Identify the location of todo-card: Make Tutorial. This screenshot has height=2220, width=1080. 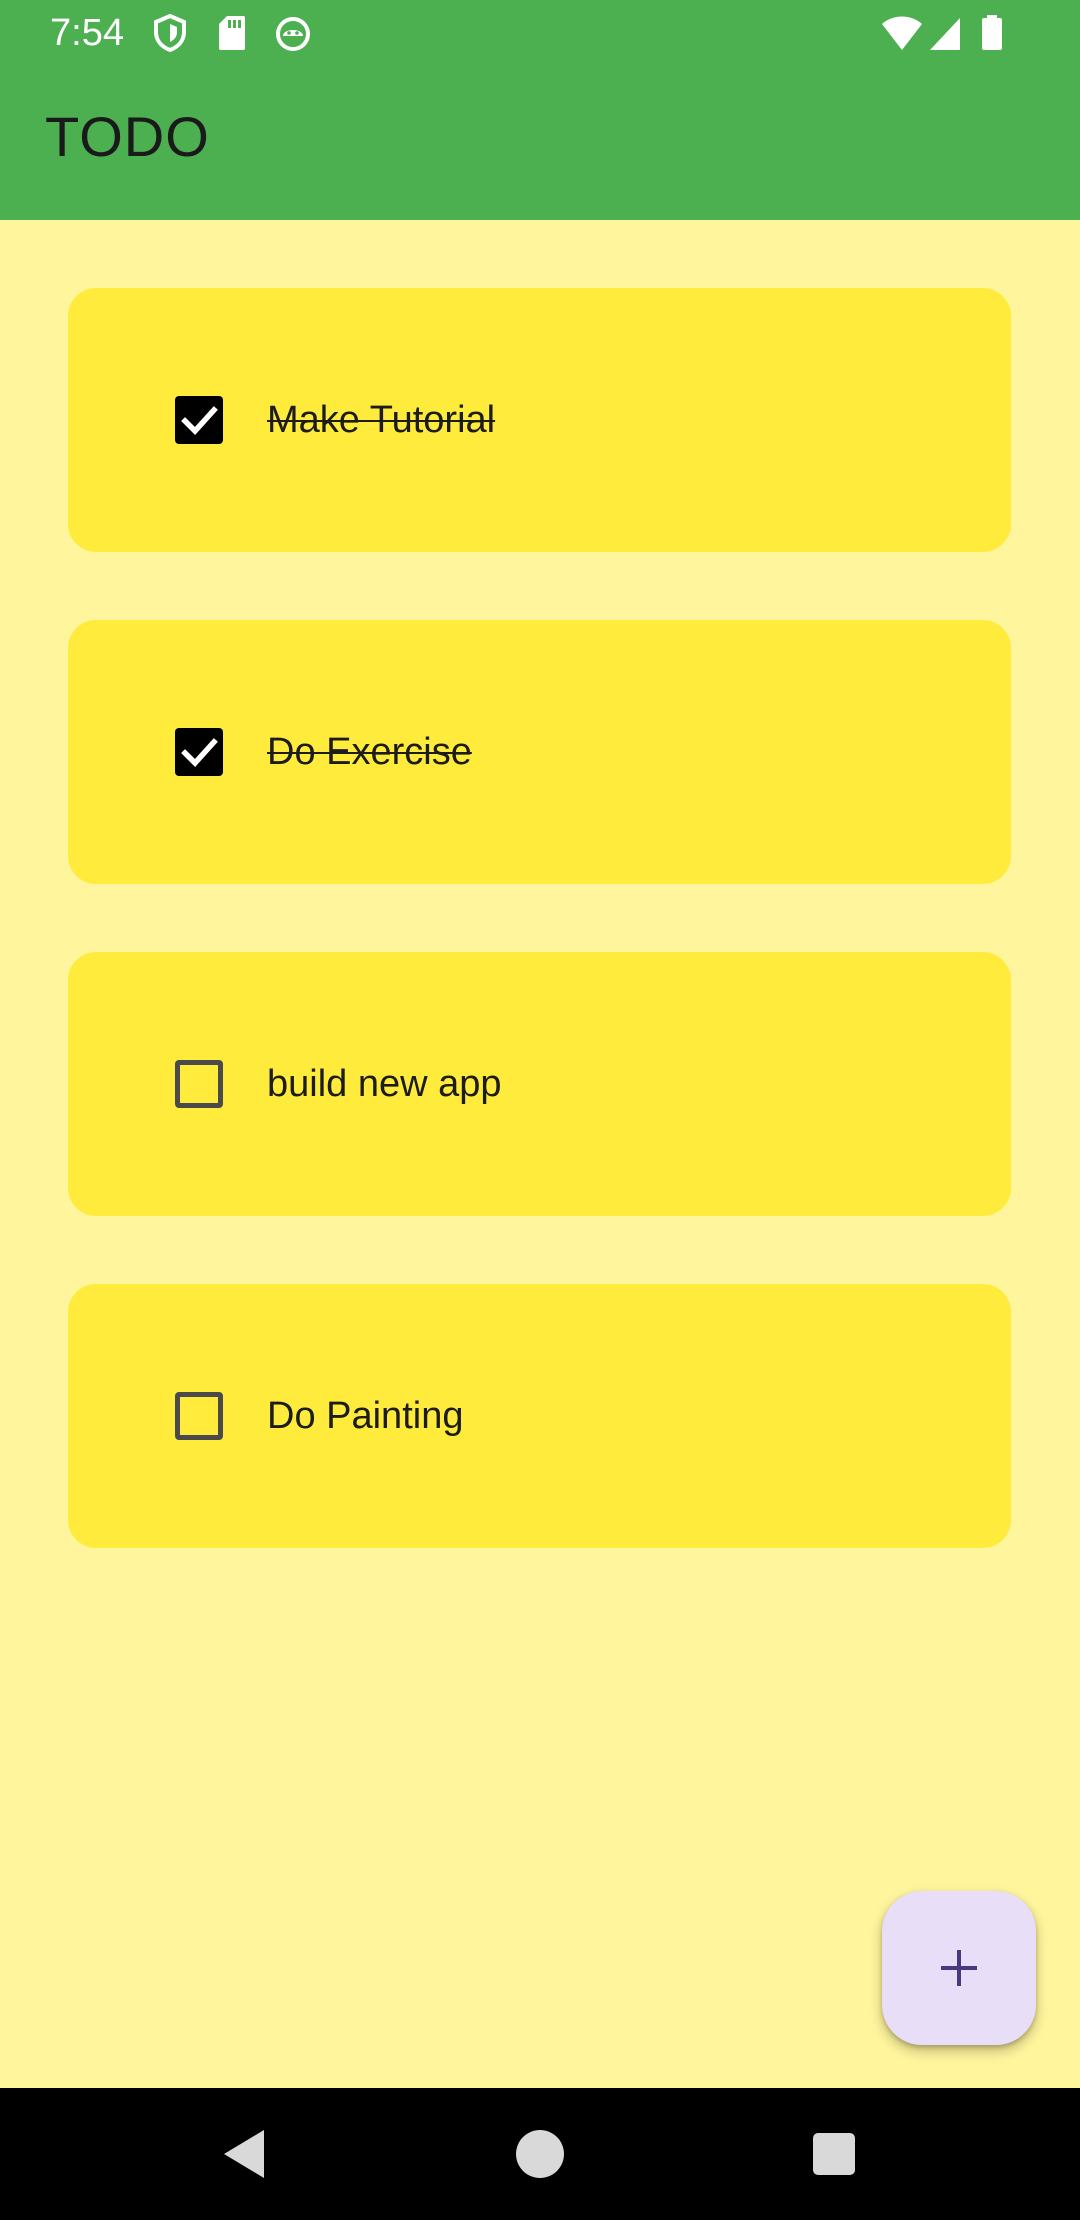
(539, 420).